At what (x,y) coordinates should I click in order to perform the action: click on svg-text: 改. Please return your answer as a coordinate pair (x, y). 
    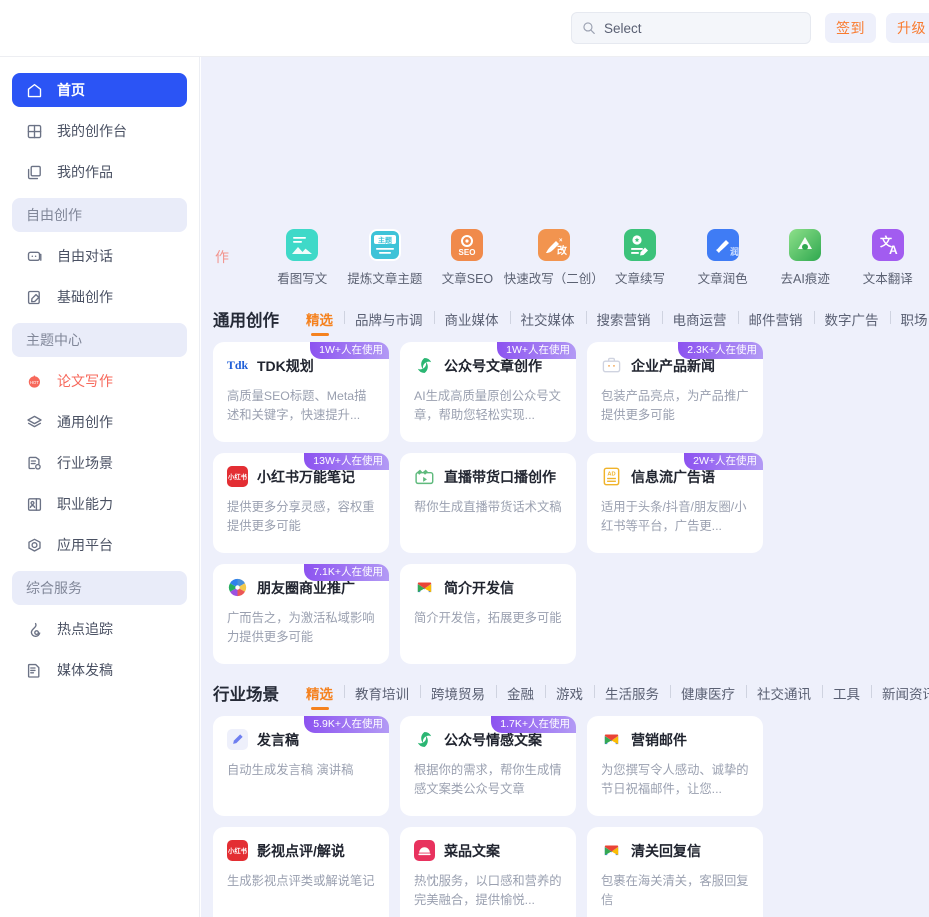
    Looking at the image, I should click on (562, 250).